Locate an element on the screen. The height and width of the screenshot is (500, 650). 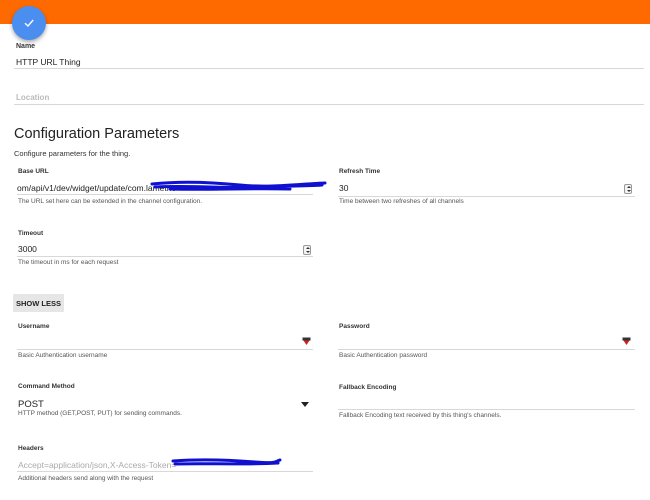
fallback-encoding-underline is located at coordinates (486, 409).